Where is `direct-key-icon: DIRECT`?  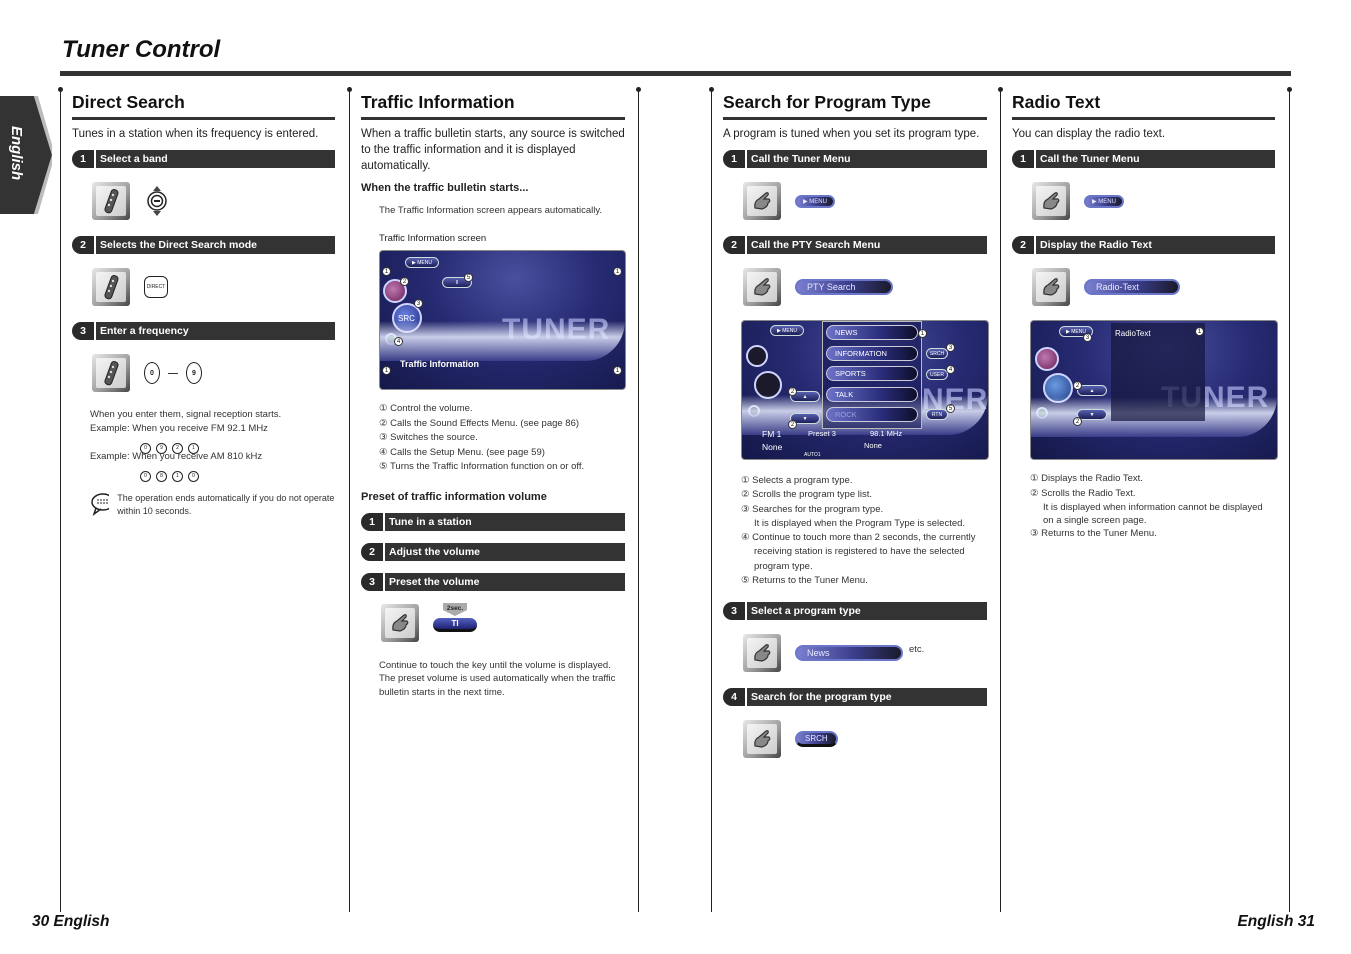
direct-key-icon: DIRECT is located at coordinates (156, 287).